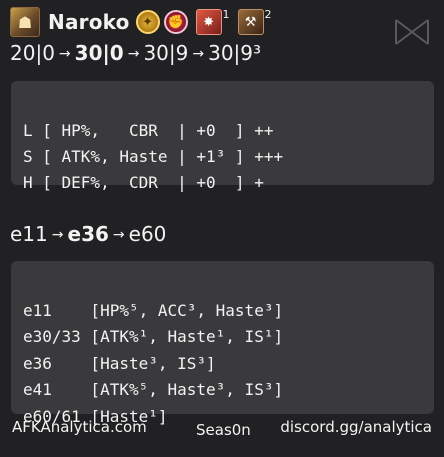  What do you see at coordinates (25, 22) in the screenshot?
I see `hero-portrait-icon: ☗` at bounding box center [25, 22].